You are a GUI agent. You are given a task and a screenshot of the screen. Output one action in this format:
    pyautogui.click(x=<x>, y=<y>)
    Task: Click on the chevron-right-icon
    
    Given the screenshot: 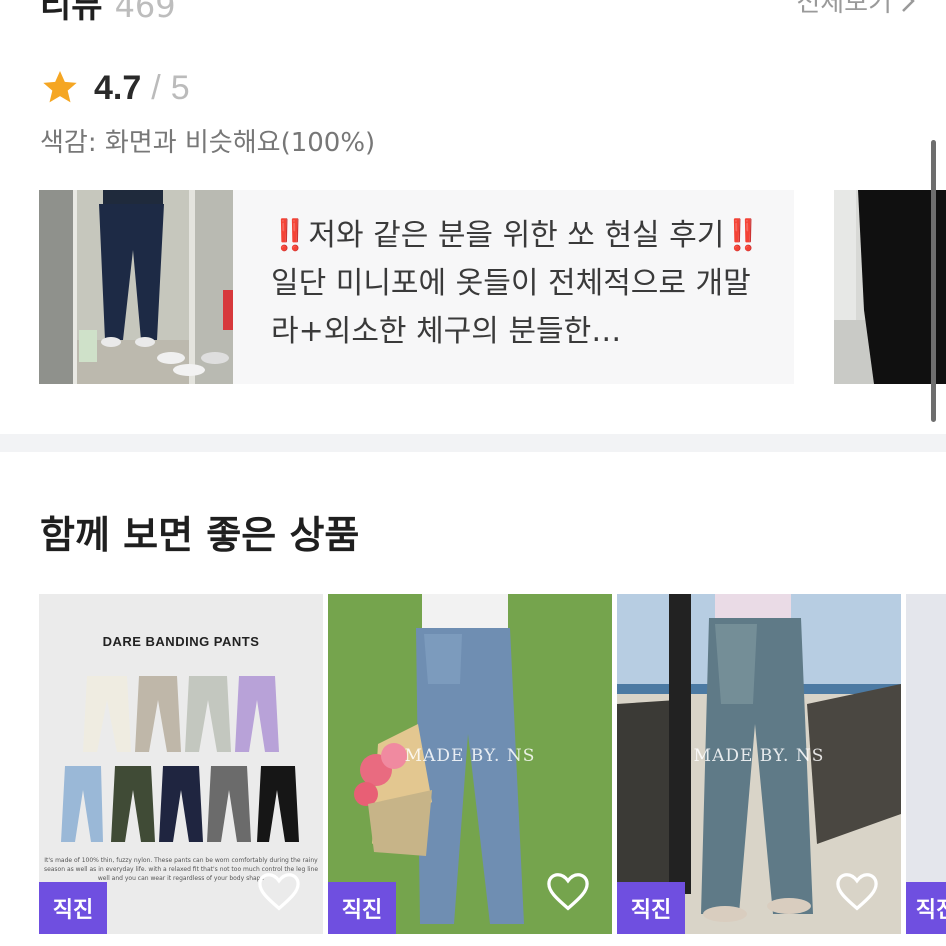 What is the action you would take?
    pyautogui.click(x=908, y=6)
    